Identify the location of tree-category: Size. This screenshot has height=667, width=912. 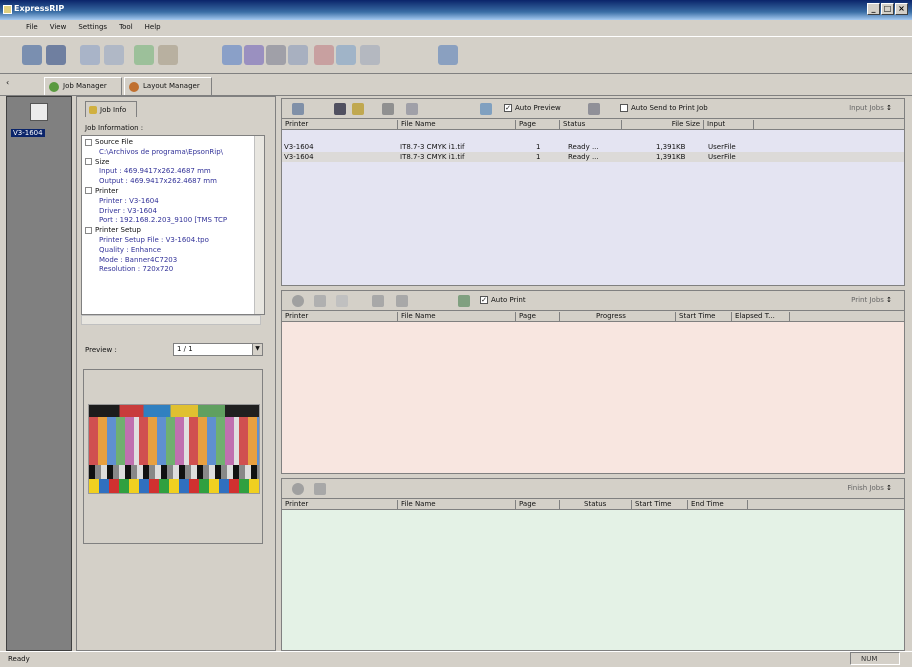
(174, 163).